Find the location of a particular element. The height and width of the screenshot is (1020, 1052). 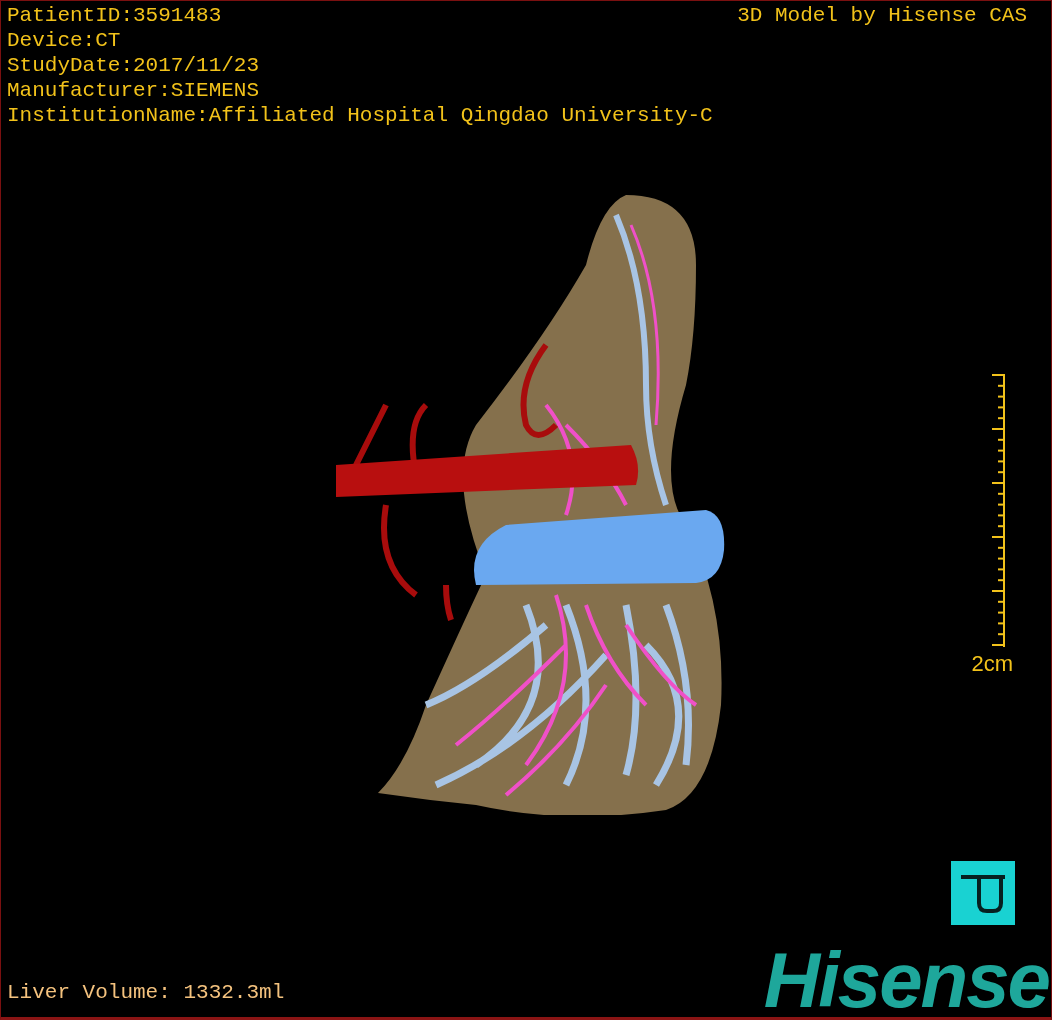

liver-volume-text: Liver Volume: 1332.3ml is located at coordinates (146, 993).